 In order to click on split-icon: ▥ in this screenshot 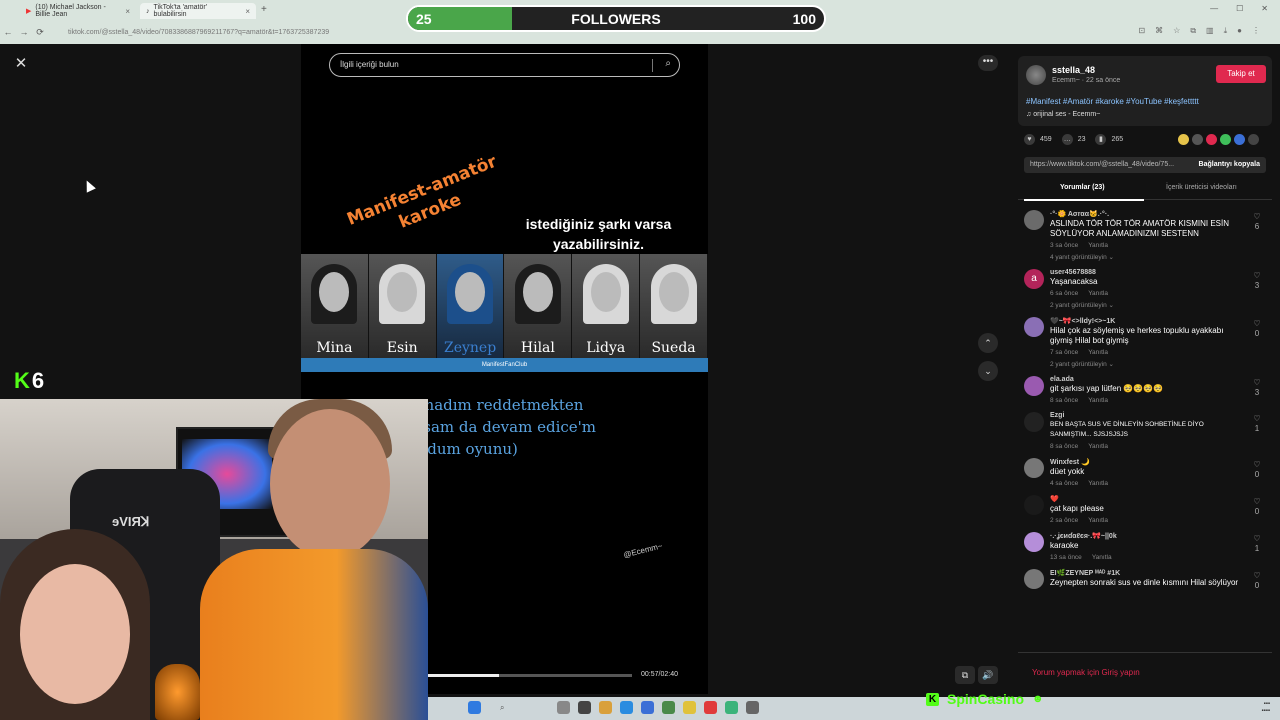, I will do `click(1210, 31)`.